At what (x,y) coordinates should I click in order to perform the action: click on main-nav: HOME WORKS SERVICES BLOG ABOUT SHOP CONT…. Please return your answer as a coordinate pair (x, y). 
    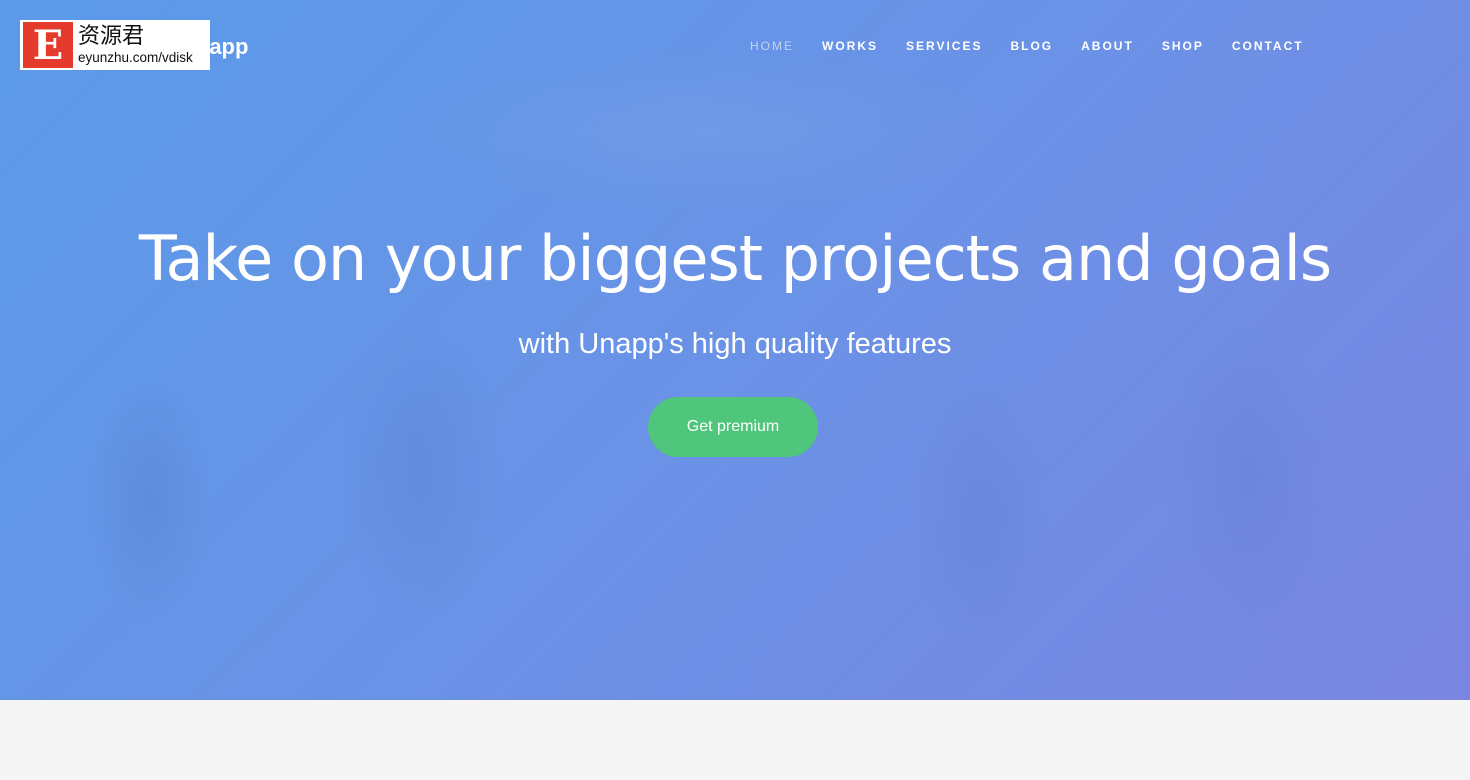
    Looking at the image, I should click on (1027, 46).